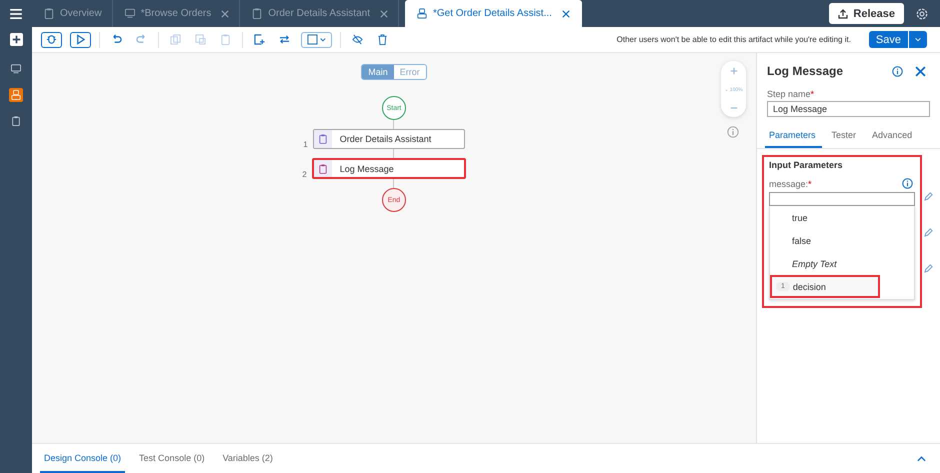 The image size is (940, 473). I want to click on message-field, so click(842, 199).